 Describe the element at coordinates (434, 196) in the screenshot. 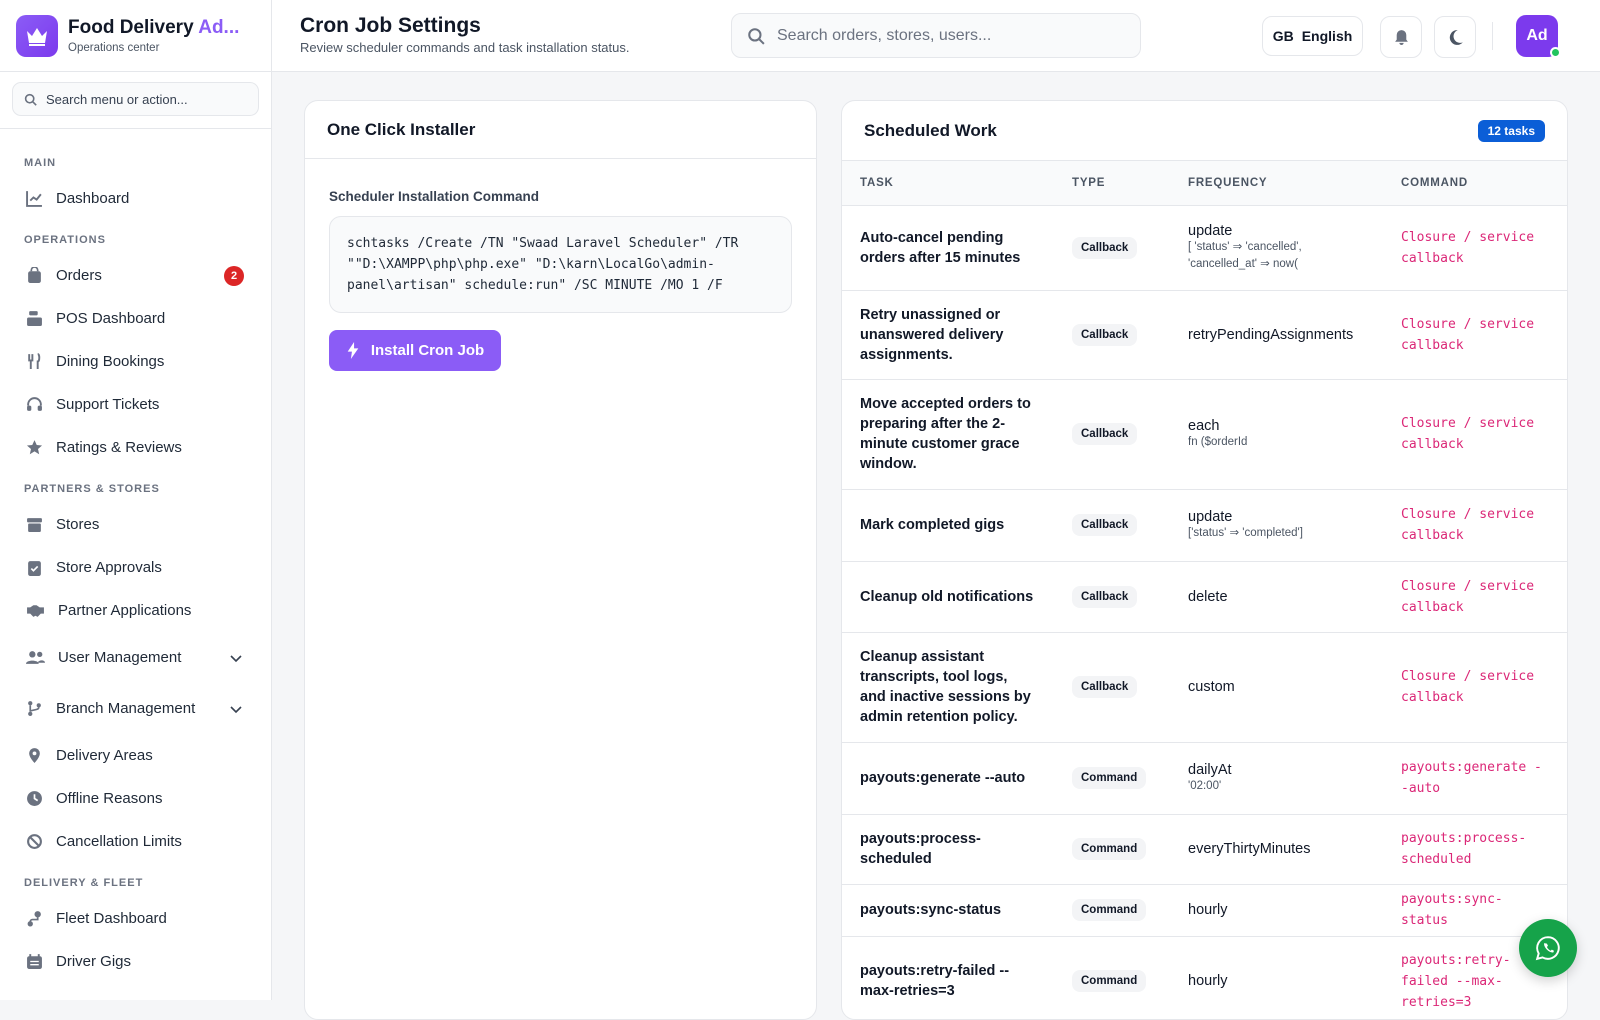

I see `installer-command-label: Scheduler Installation Command` at that location.